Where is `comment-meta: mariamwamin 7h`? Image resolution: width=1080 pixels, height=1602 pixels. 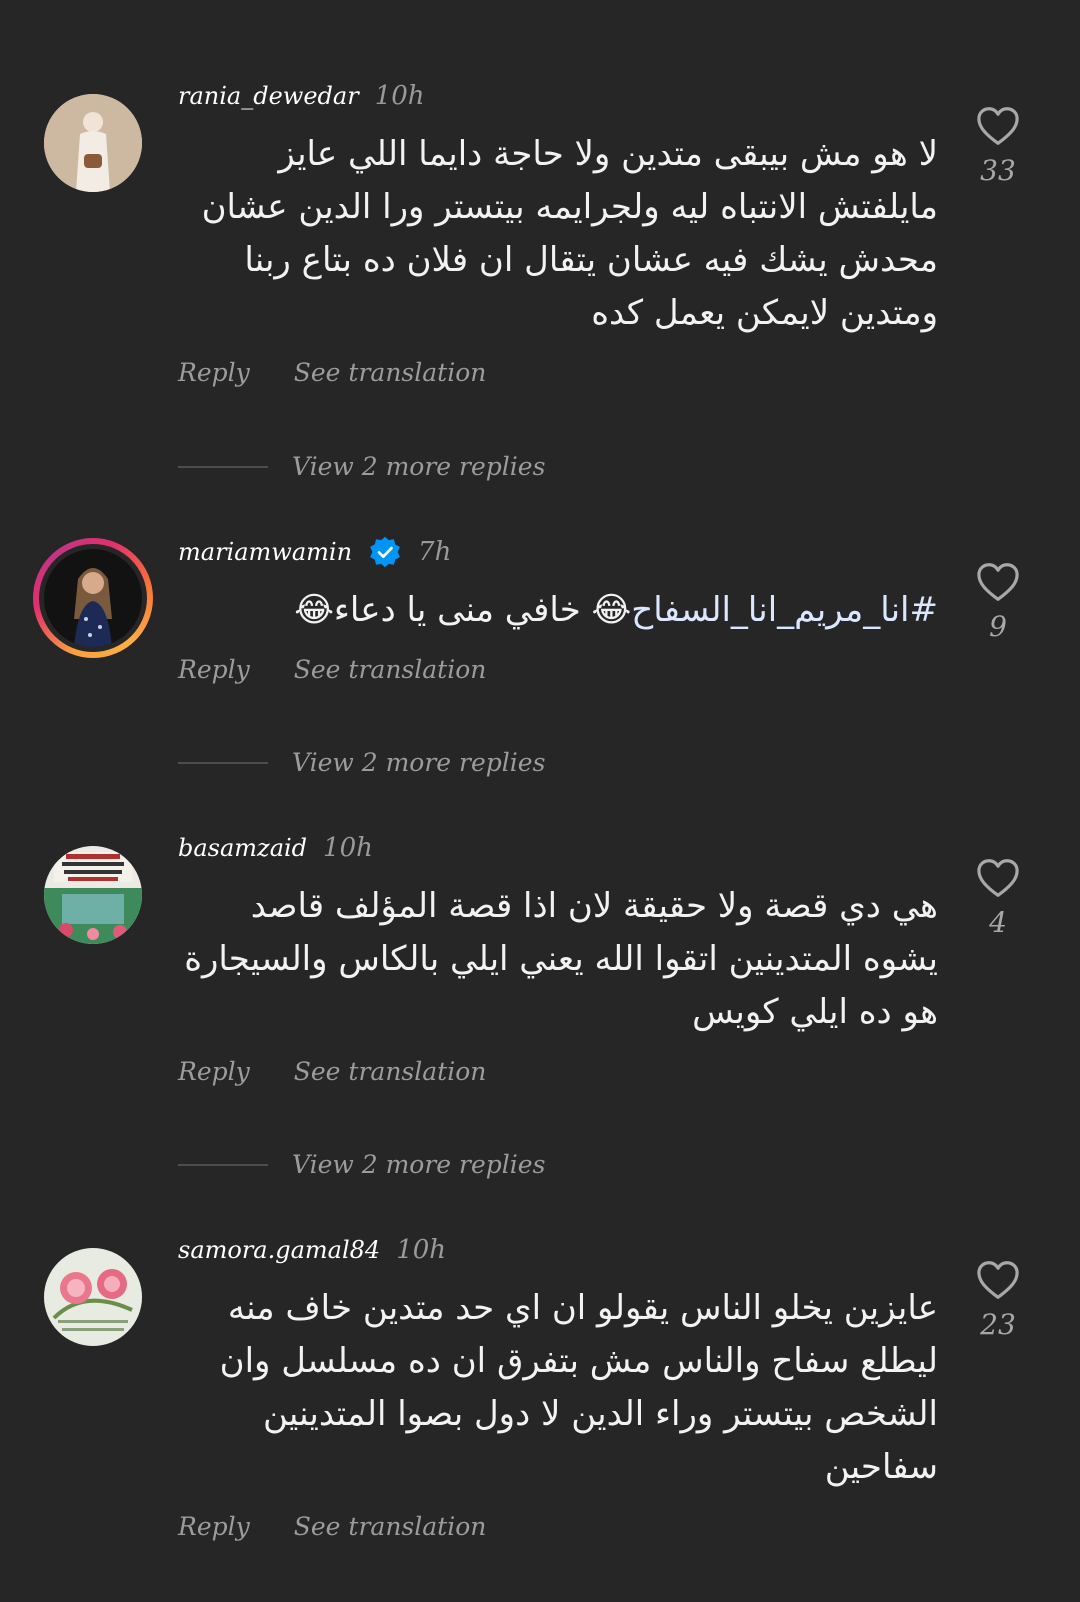
comment-meta: mariamwamin 7h is located at coordinates (314, 552).